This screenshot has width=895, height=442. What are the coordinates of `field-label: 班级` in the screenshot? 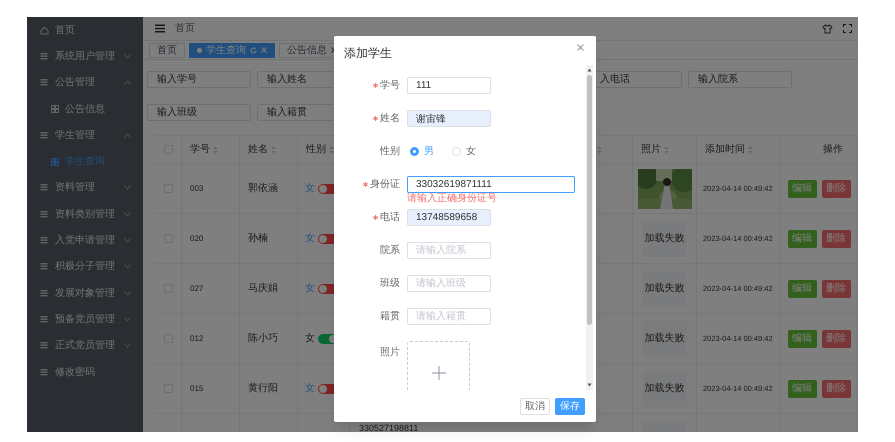 It's located at (390, 283).